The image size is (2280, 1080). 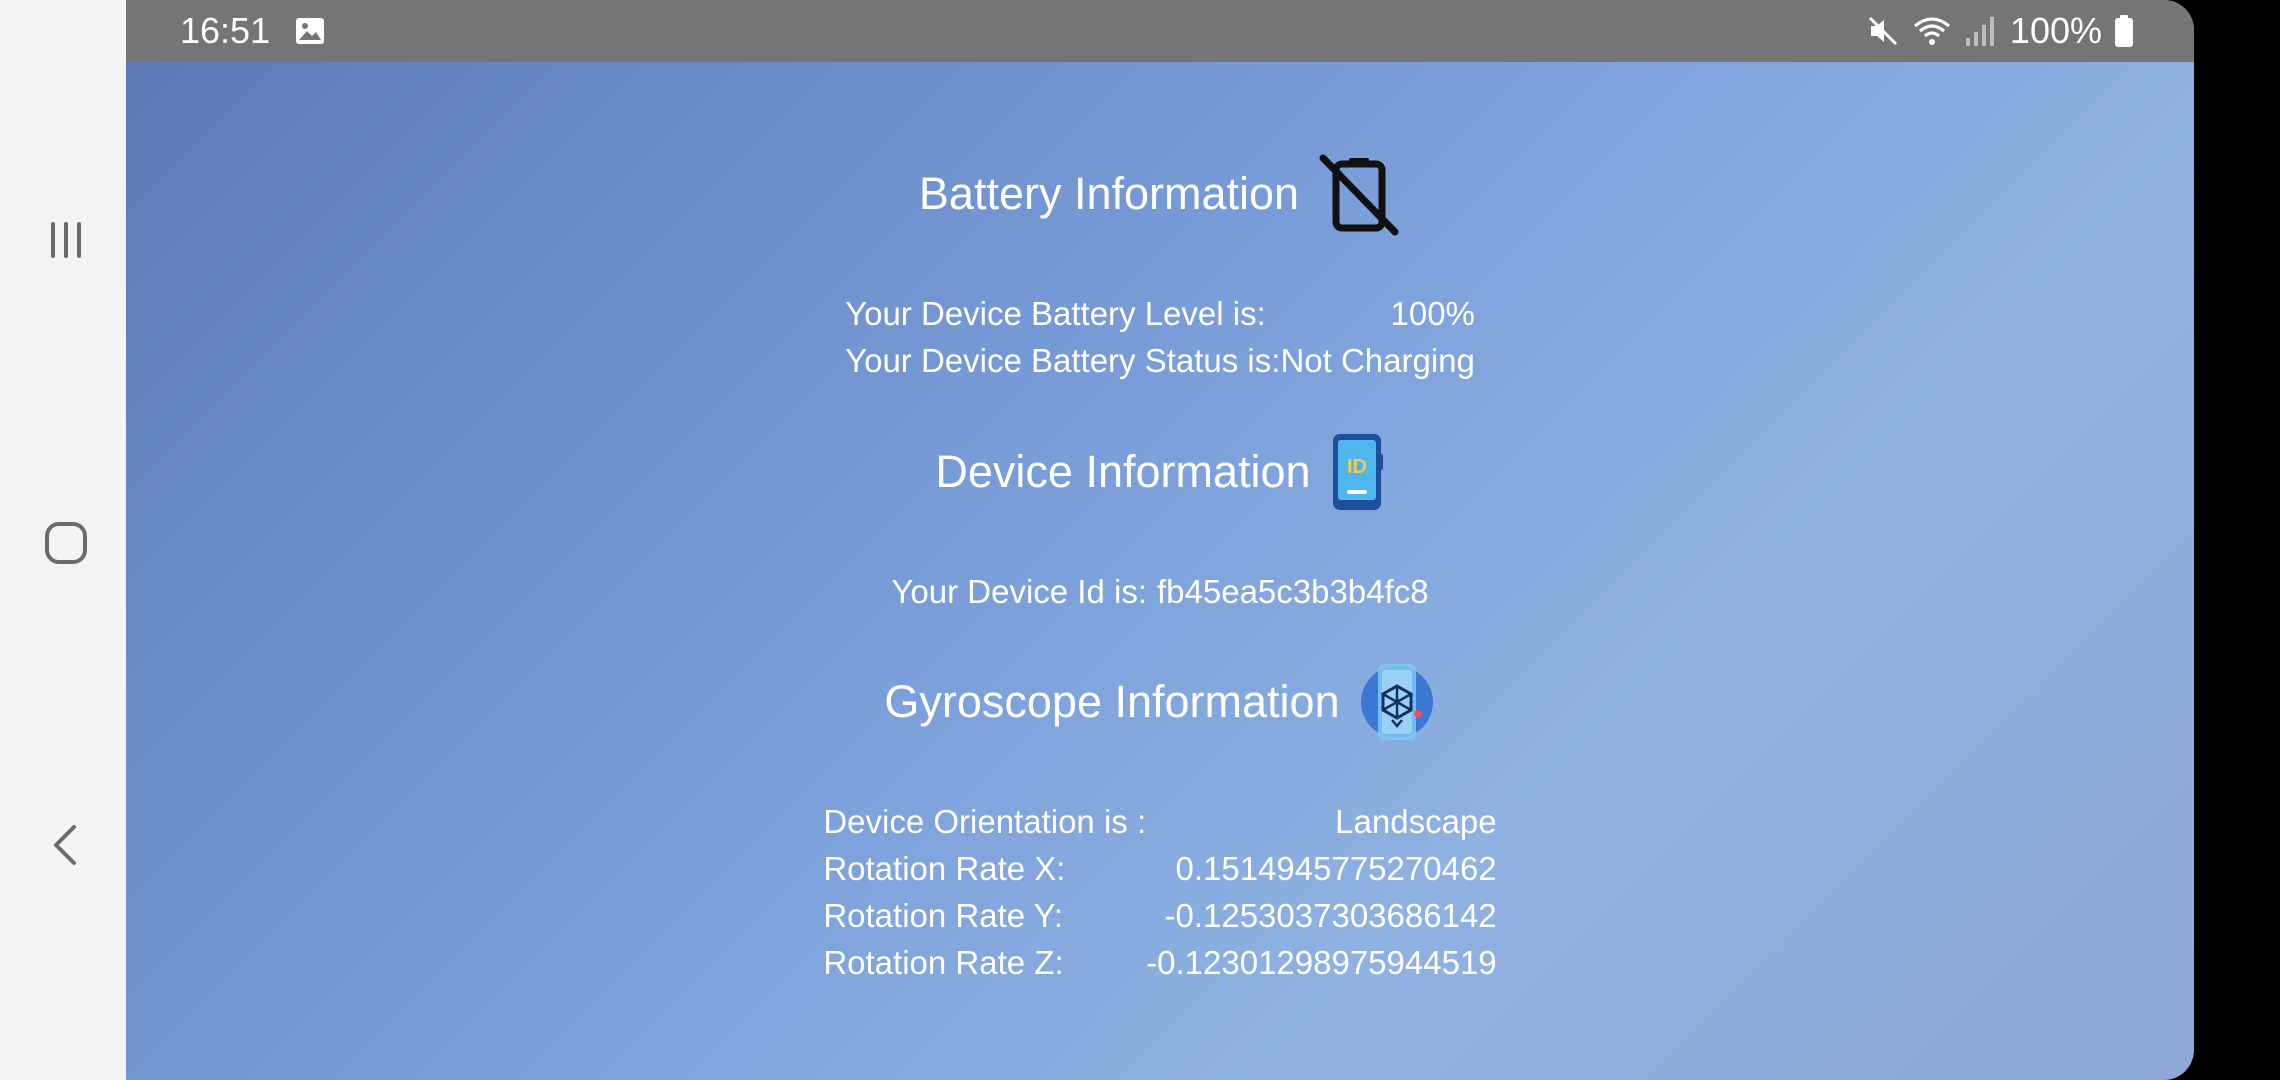 I want to click on rotation-x-row: Rotation Rate X: 0.1514945775270462, so click(x=1159, y=868).